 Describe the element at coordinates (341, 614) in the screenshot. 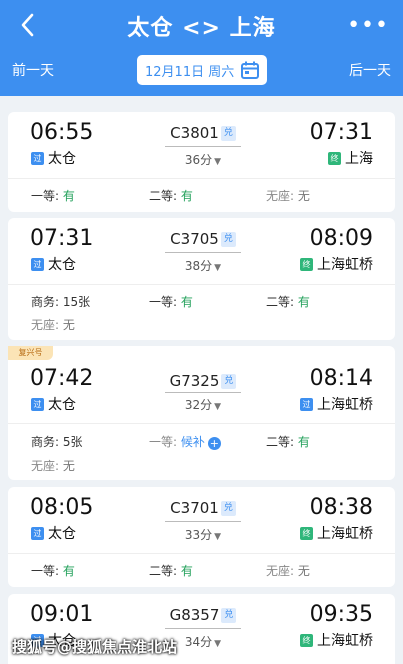

I see `arrival-time: 09:35` at that location.